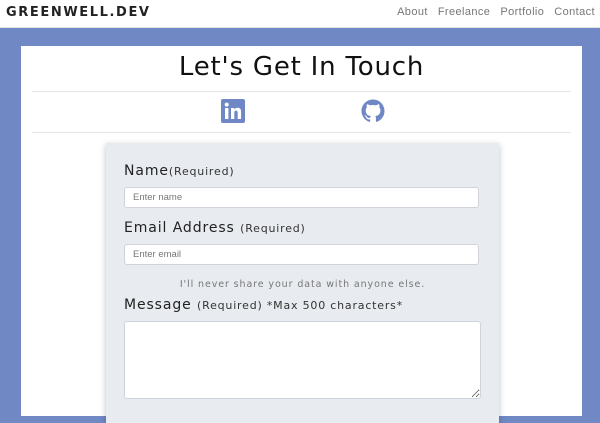 The image size is (600, 423). What do you see at coordinates (522, 12) in the screenshot?
I see `nav-link-portfolio: Portfolio` at bounding box center [522, 12].